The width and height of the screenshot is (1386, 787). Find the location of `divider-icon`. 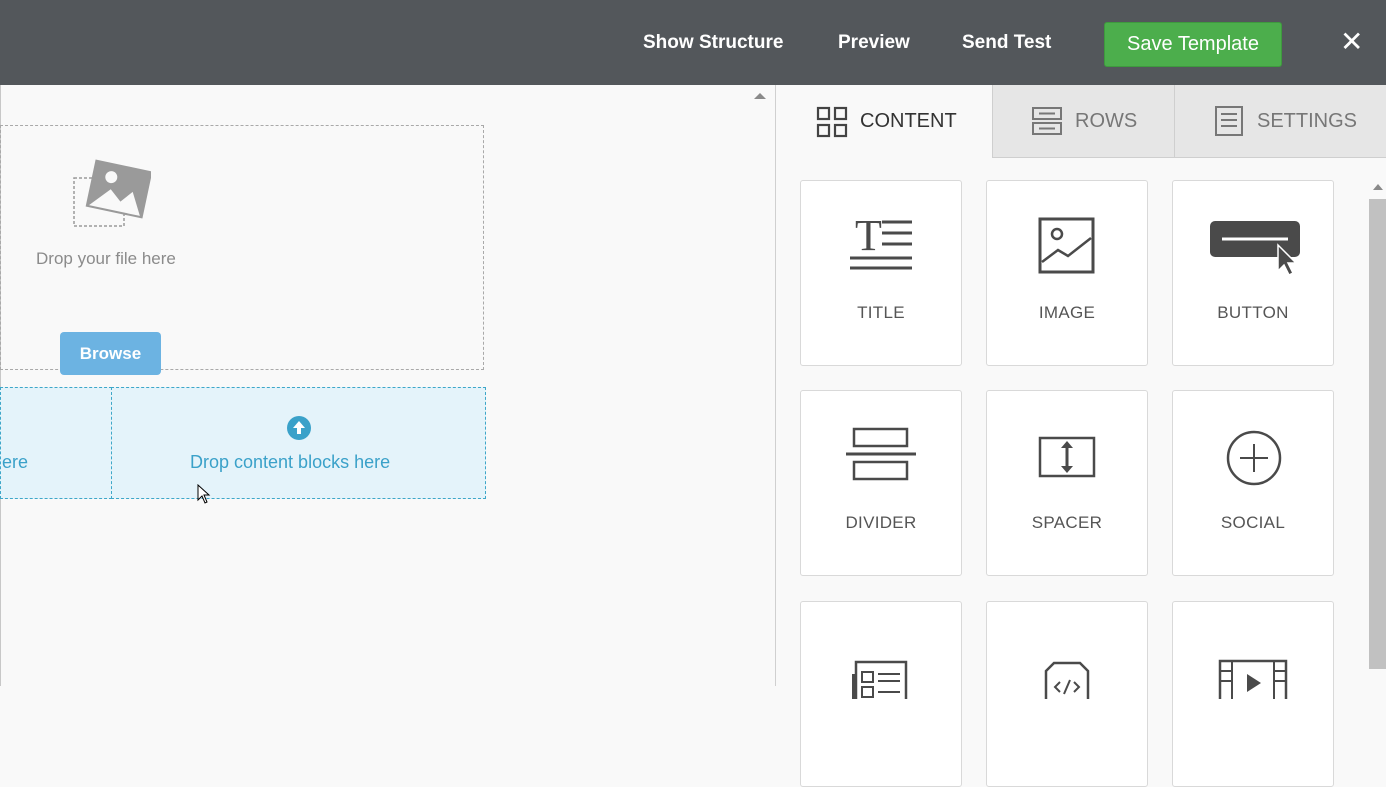

divider-icon is located at coordinates (881, 454).